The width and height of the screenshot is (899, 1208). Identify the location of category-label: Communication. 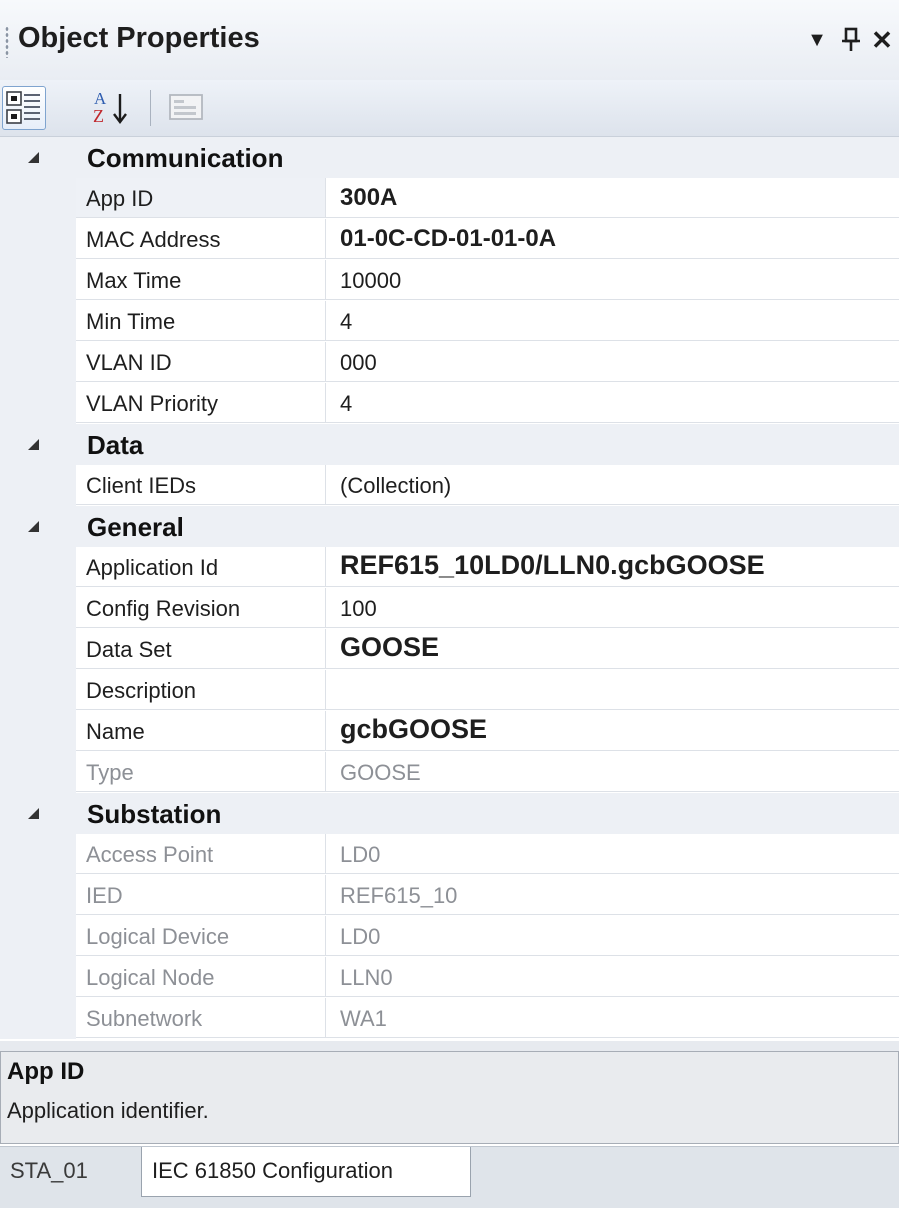
(185, 158).